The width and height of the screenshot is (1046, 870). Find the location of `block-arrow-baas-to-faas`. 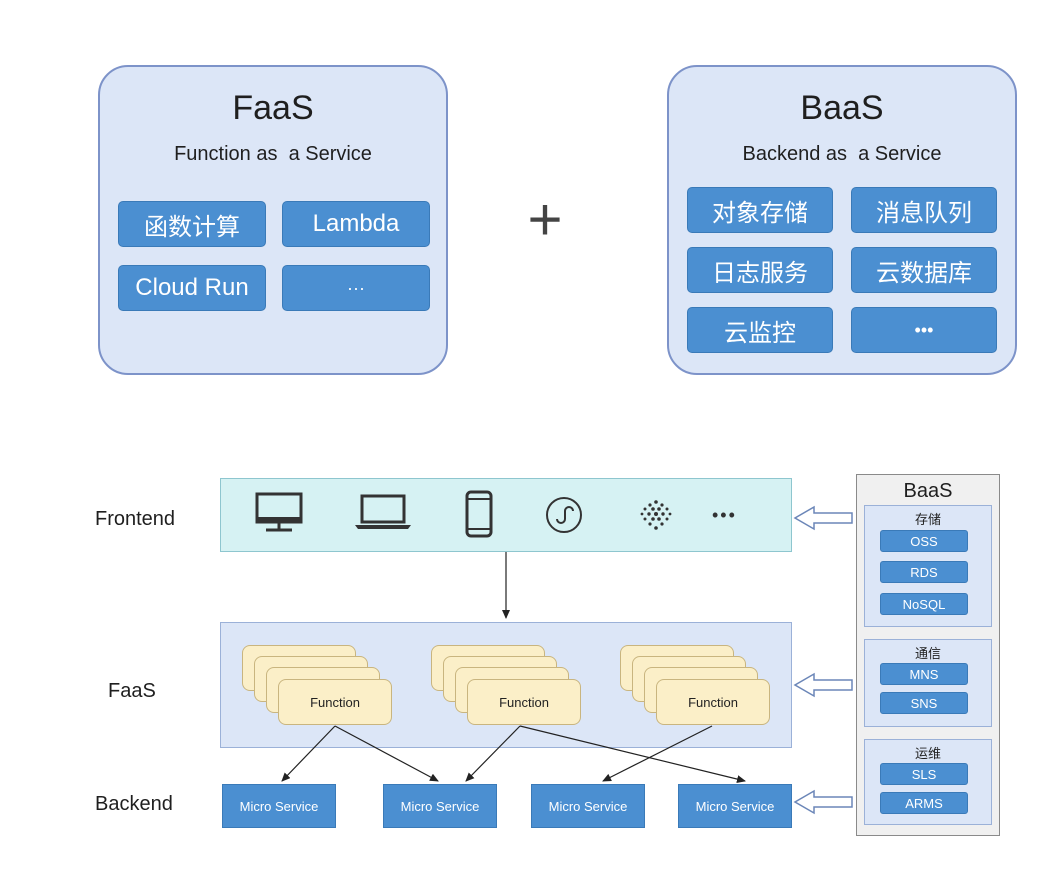

block-arrow-baas-to-faas is located at coordinates (823, 685).